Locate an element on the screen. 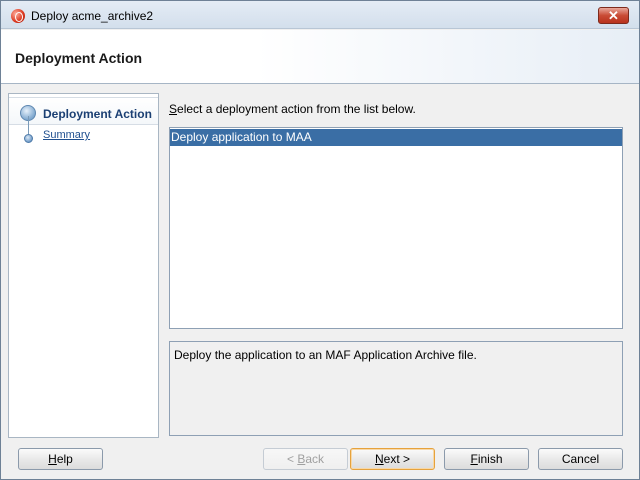  app-logo-icon is located at coordinates (18, 16).